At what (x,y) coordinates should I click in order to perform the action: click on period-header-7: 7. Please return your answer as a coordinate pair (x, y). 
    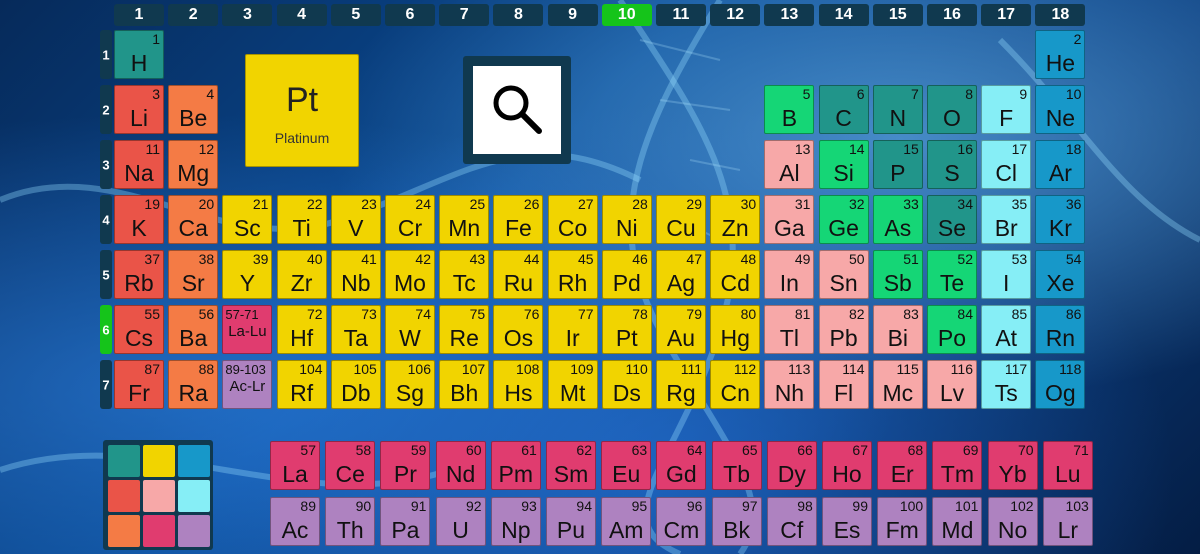
    Looking at the image, I should click on (106, 384).